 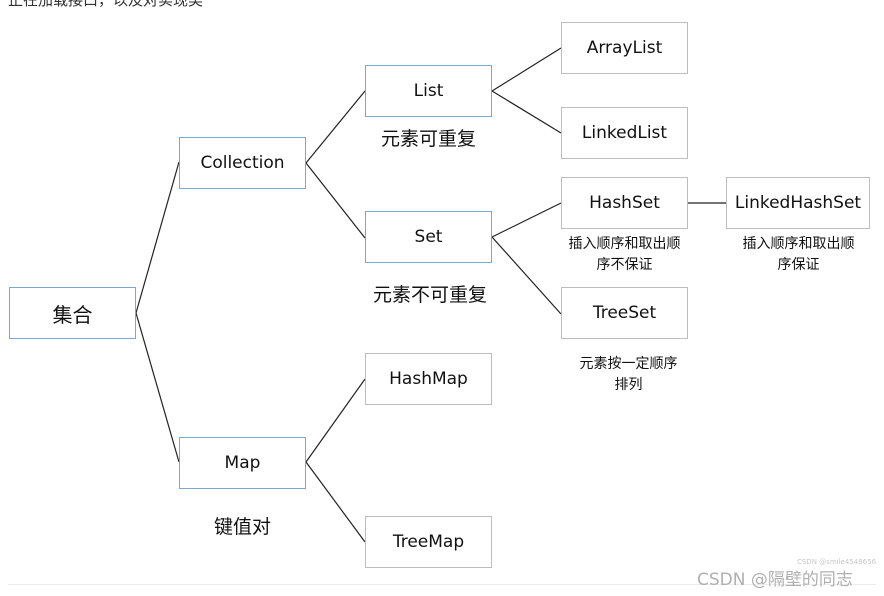 I want to click on annotation-hashset-line1: 插入顺序和取出顺, so click(x=624, y=244).